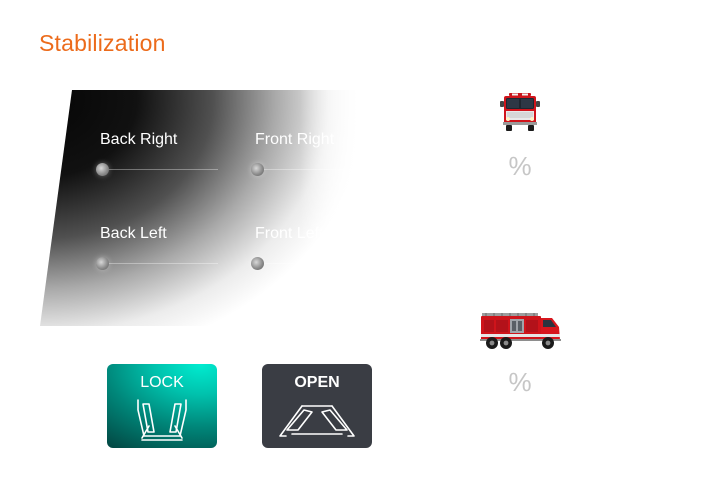  I want to click on lock-button: LOCK, so click(162, 406).